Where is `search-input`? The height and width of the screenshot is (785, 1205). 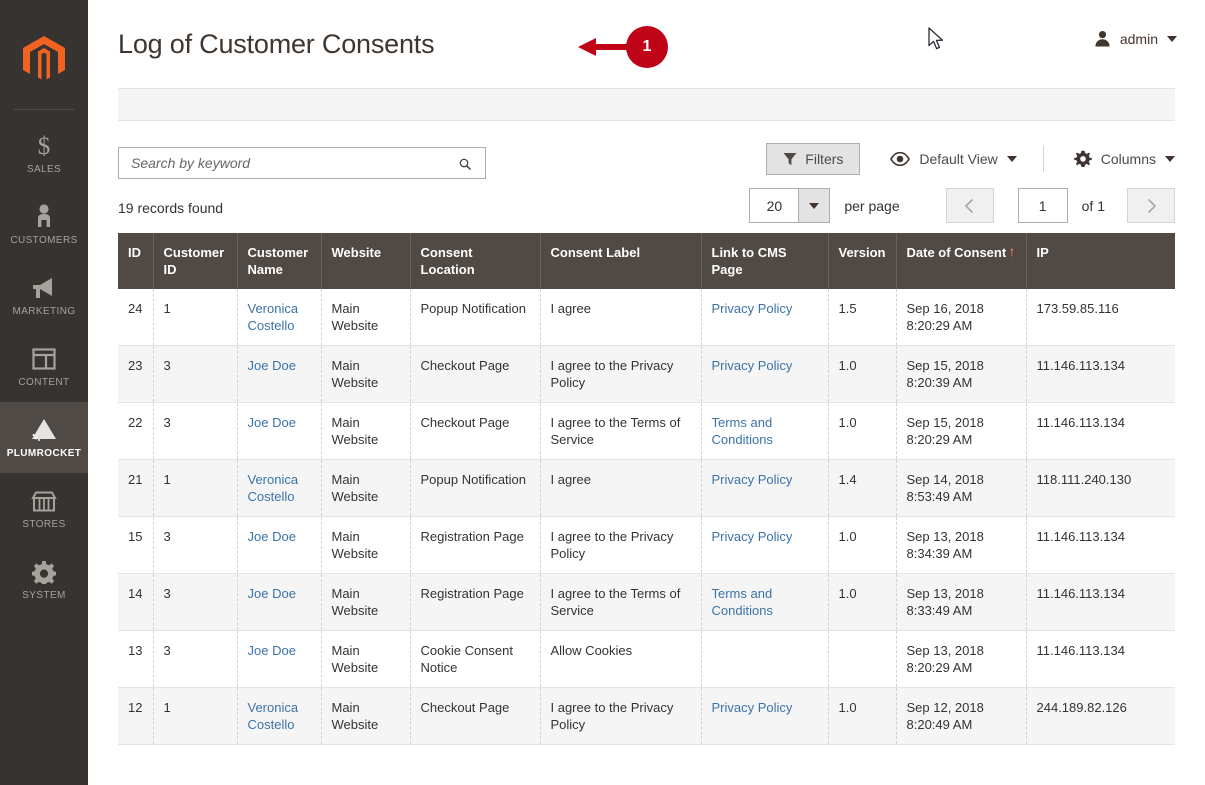
search-input is located at coordinates (302, 163).